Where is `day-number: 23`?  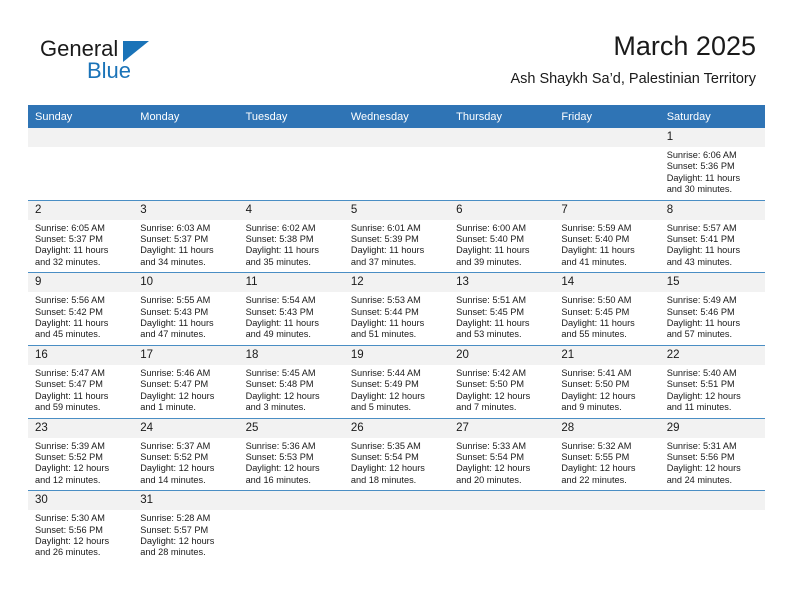 day-number: 23 is located at coordinates (81, 428).